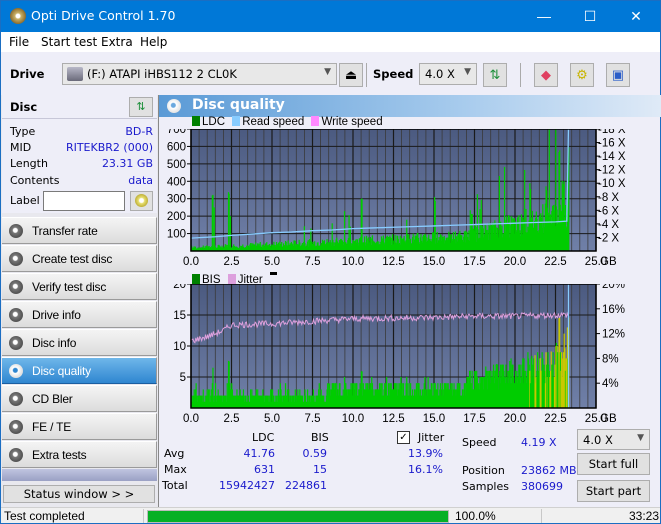 The height and width of the screenshot is (524, 661). Describe the element at coordinates (84, 201) in the screenshot. I see `disc-label-input` at that location.